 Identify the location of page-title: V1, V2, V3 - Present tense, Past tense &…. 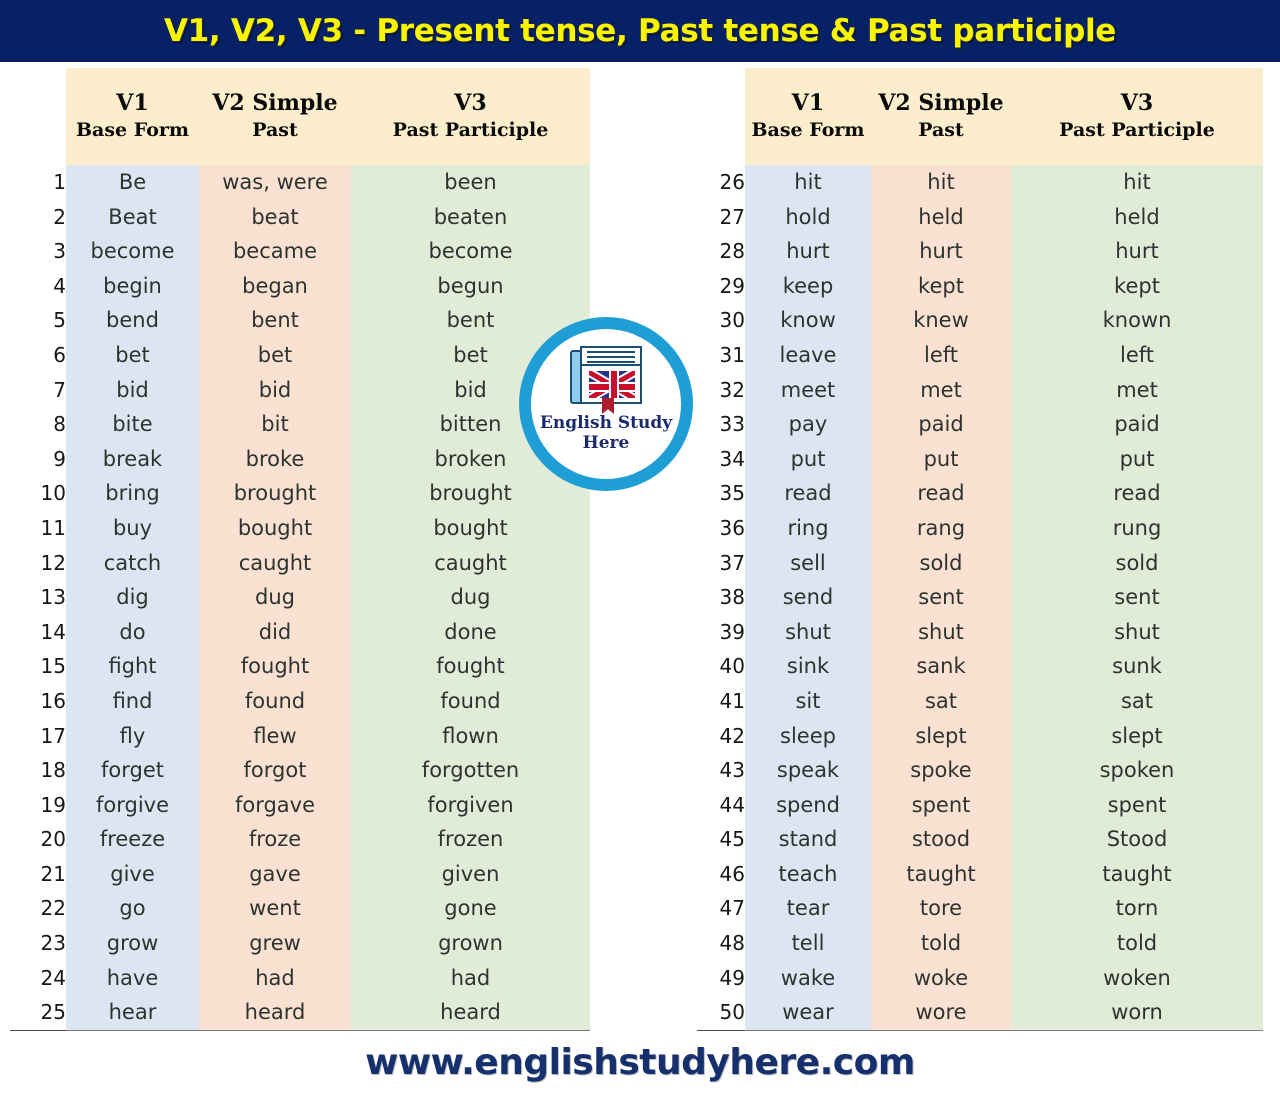
(640, 31).